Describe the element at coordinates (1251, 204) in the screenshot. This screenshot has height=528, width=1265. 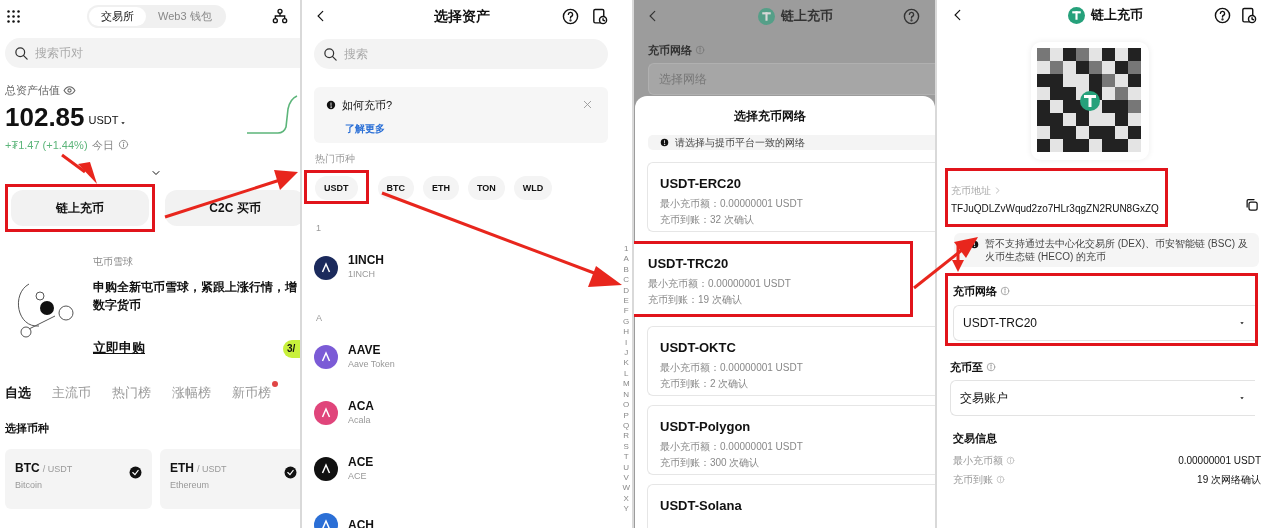
I see `copy-icon` at that location.